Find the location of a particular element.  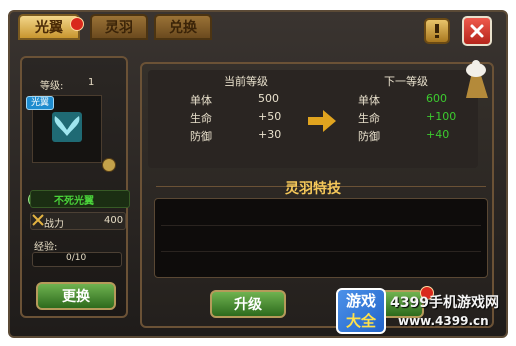

magnifier-icon is located at coordinates (109, 165).